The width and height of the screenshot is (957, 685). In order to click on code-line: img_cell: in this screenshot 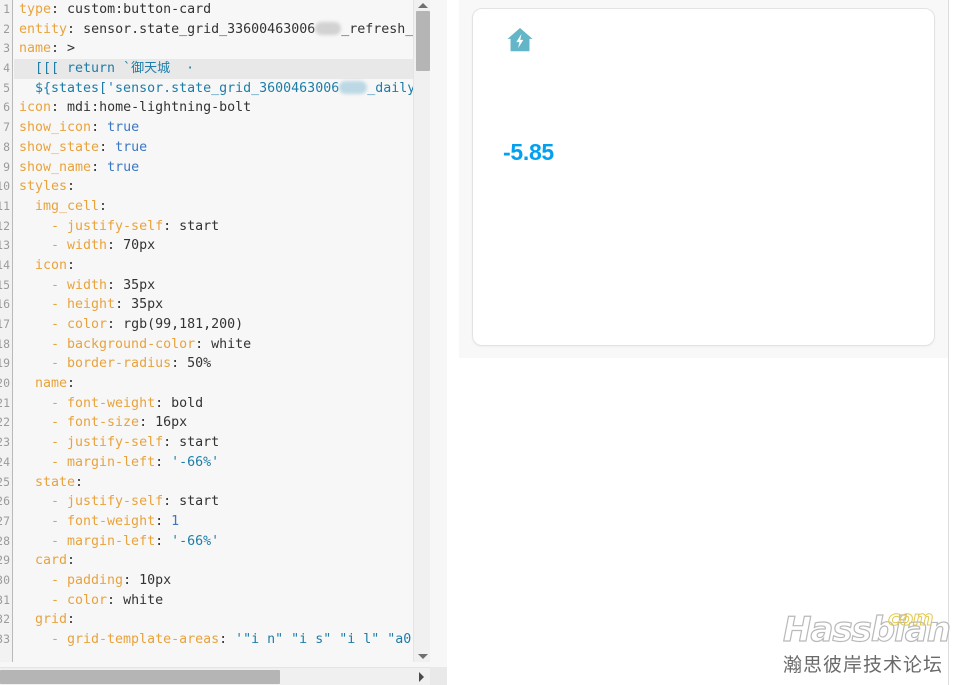, I will do `click(222, 207)`.